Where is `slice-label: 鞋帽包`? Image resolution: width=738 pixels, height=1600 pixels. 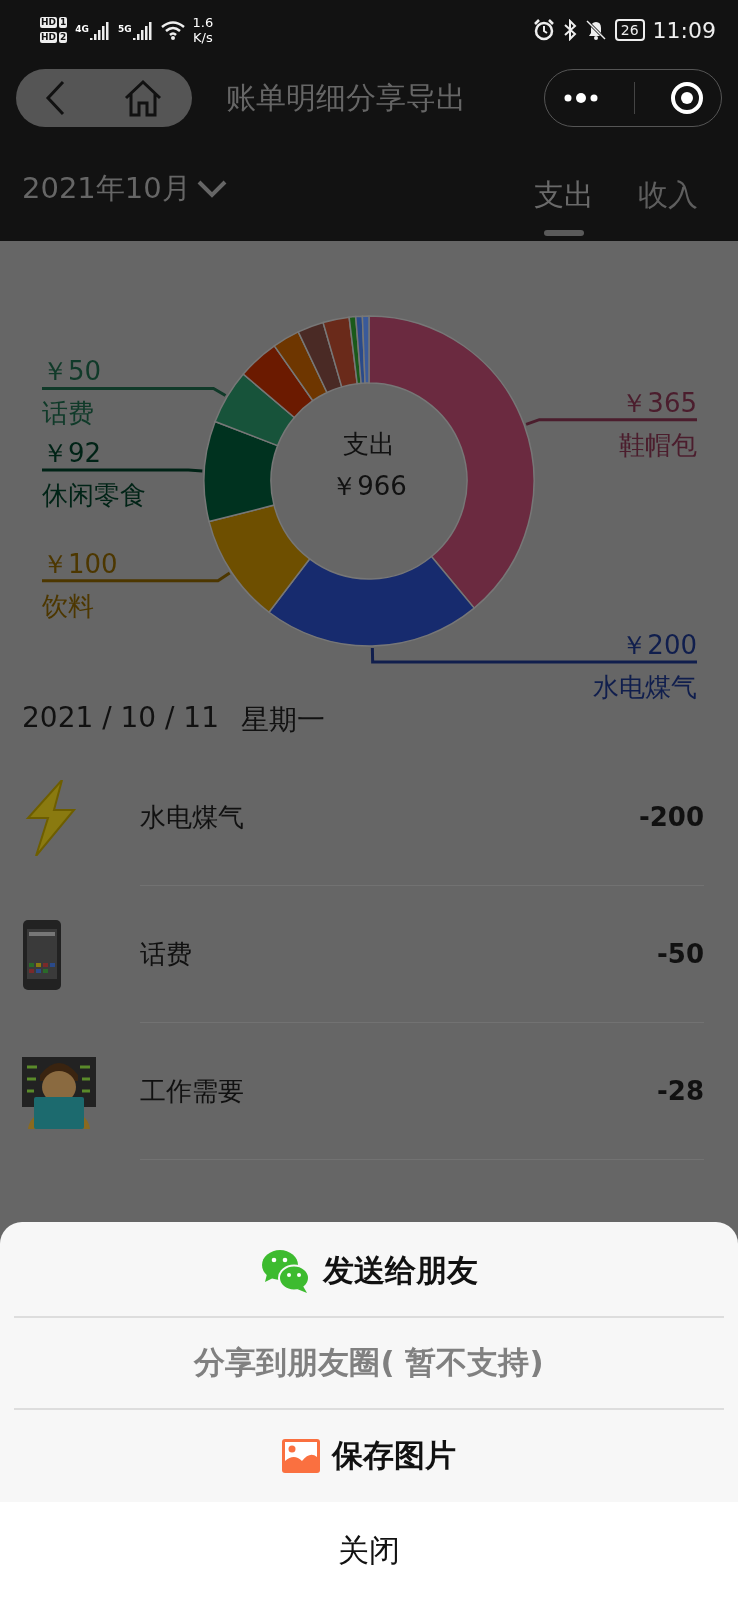
slice-label: 鞋帽包 is located at coordinates (658, 444).